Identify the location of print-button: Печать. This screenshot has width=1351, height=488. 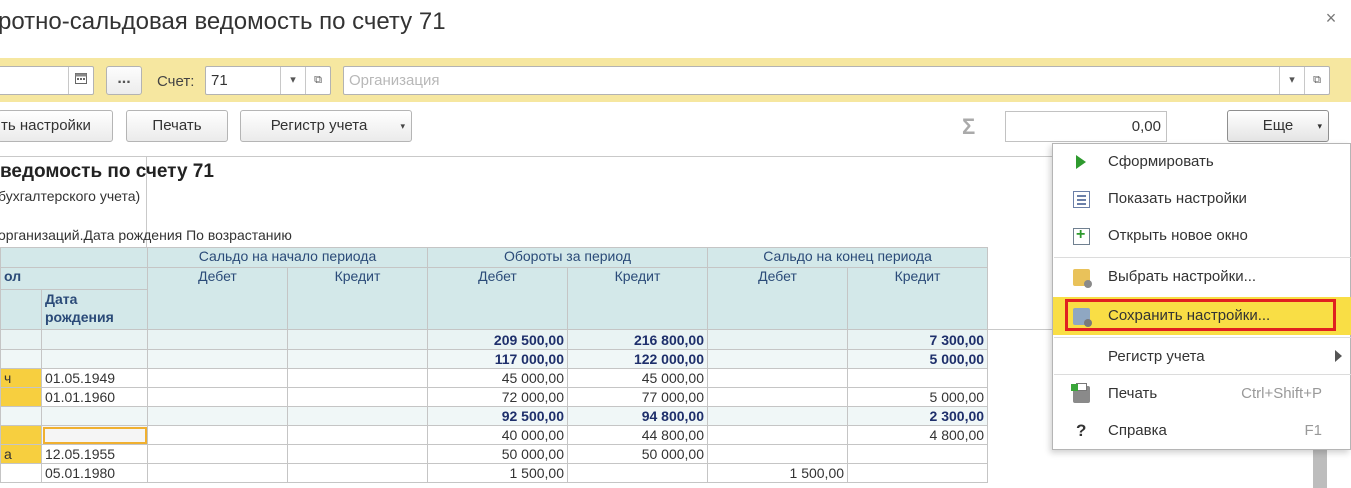
(177, 126).